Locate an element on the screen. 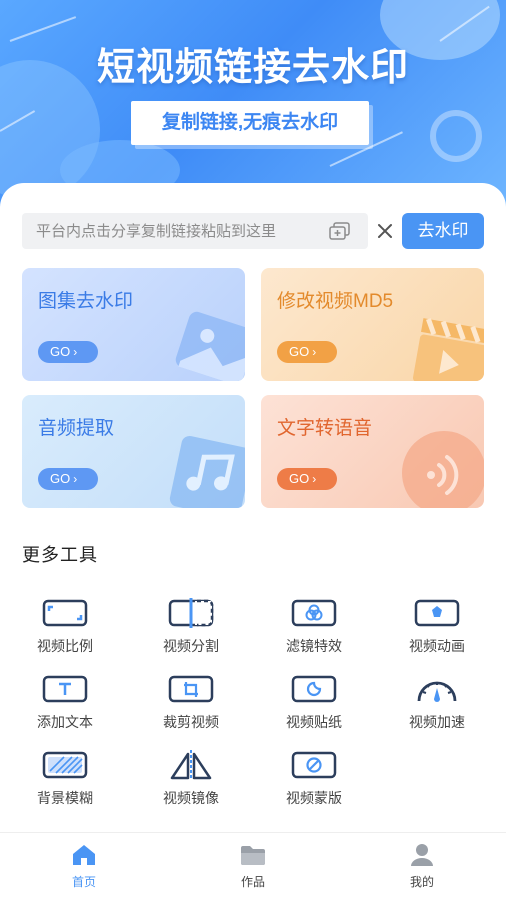  section-title: 更多工具 is located at coordinates (60, 555).